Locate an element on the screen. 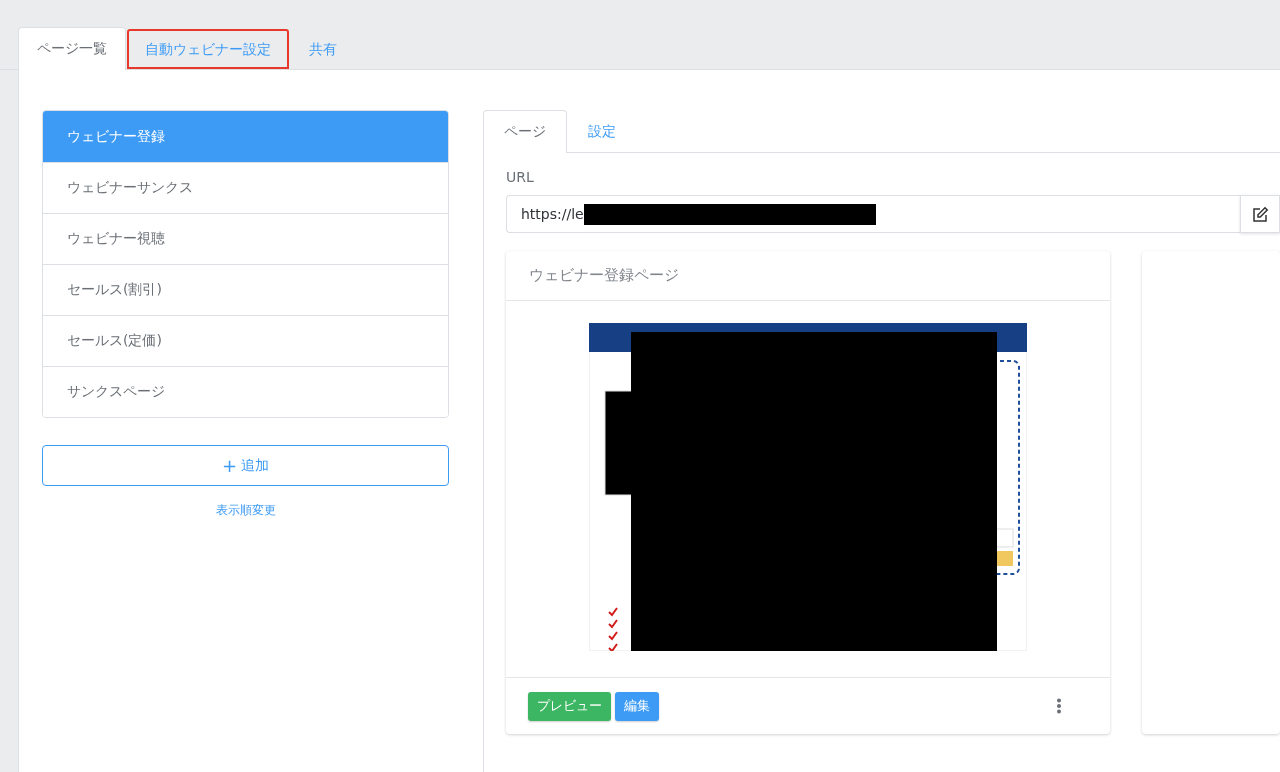 This screenshot has width=1280, height=772. page-list-item: ウェビナー登録 is located at coordinates (245, 136).